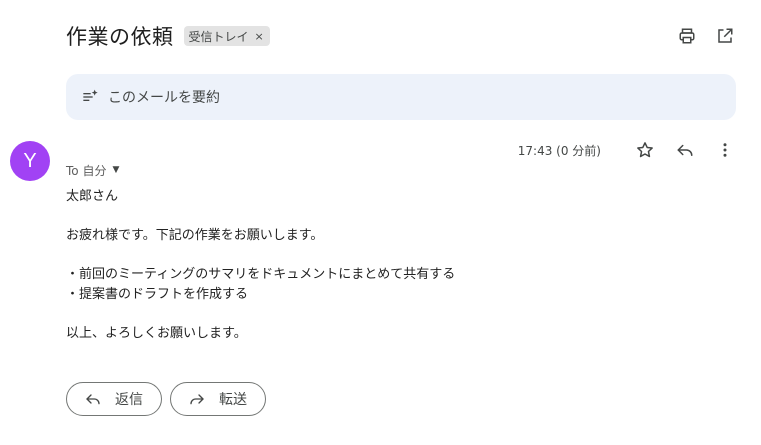 Image resolution: width=761 pixels, height=445 pixels. Describe the element at coordinates (725, 150) in the screenshot. I see `more-vertical-icon` at that location.